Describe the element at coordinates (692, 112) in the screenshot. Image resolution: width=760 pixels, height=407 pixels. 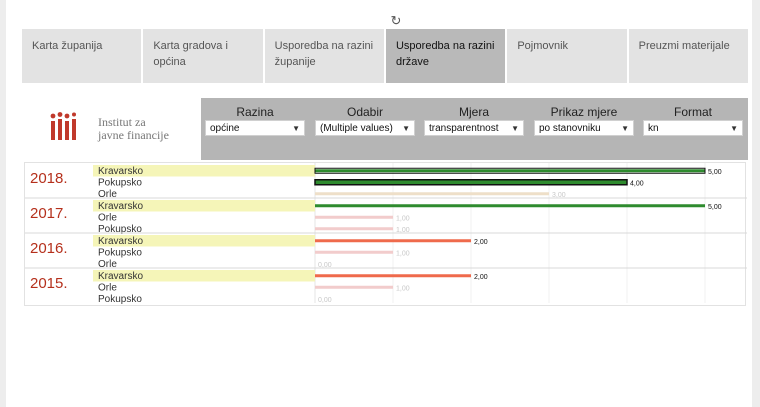
I see `filter-format-label: Format` at that location.